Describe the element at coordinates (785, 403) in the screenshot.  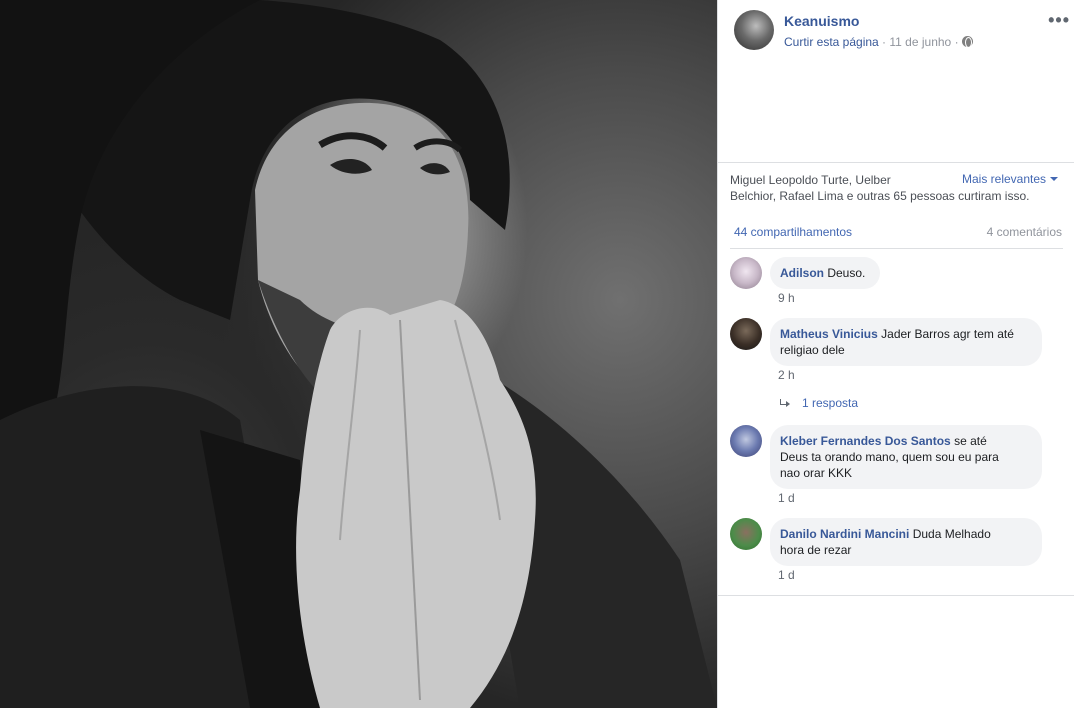
I see `reply-arrow-icon` at that location.